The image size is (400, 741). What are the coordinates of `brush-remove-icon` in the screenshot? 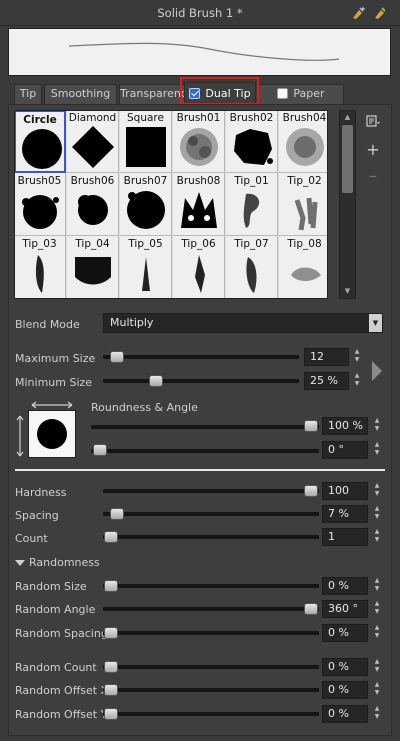 It's located at (380, 13).